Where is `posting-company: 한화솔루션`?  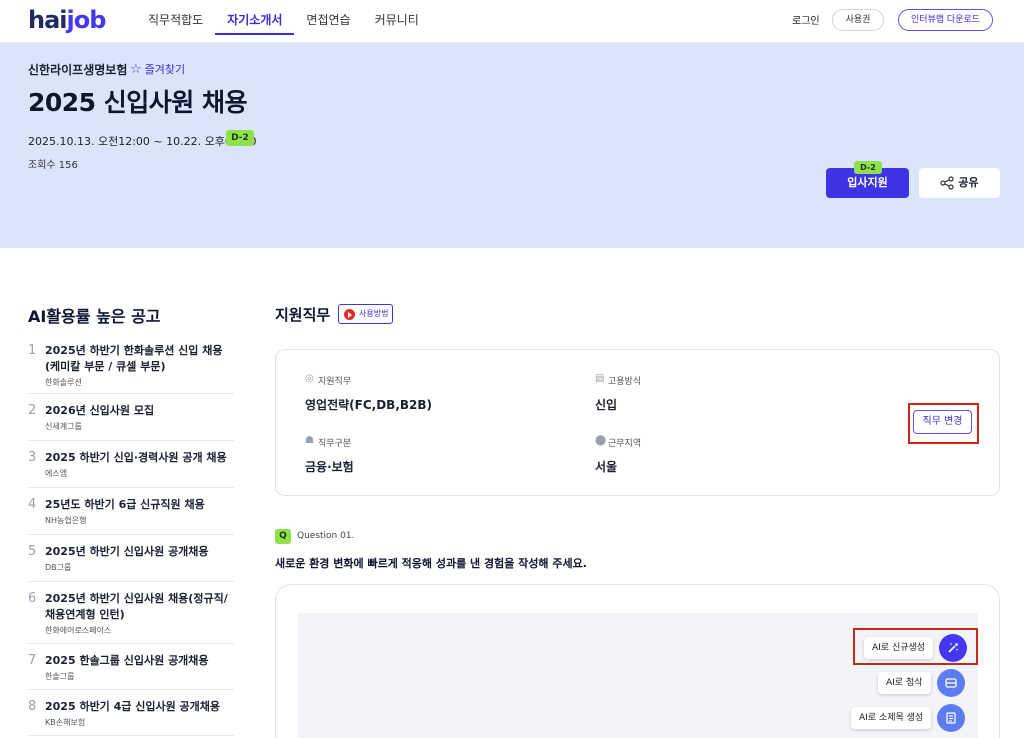
posting-company: 한화솔루션 is located at coordinates (63, 382).